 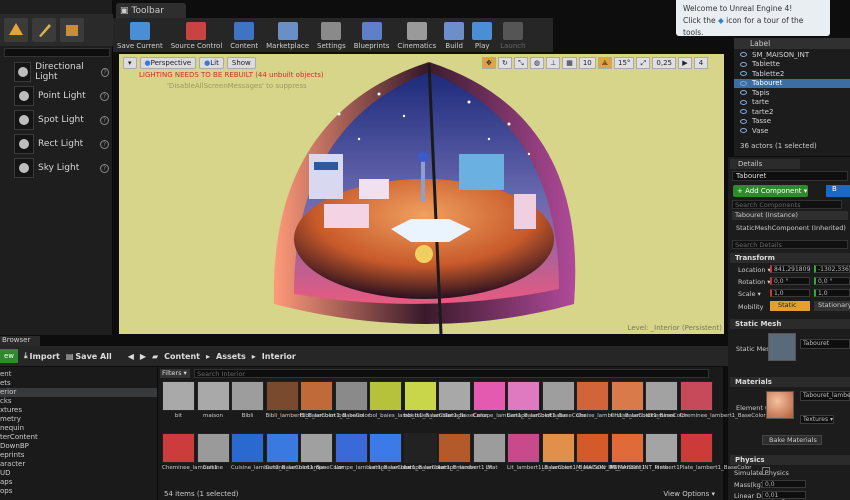 What do you see at coordinates (270, 459) in the screenshot?
I see `asset-tile: Cuisine_lambert1_BaseColor` at bounding box center [270, 459].